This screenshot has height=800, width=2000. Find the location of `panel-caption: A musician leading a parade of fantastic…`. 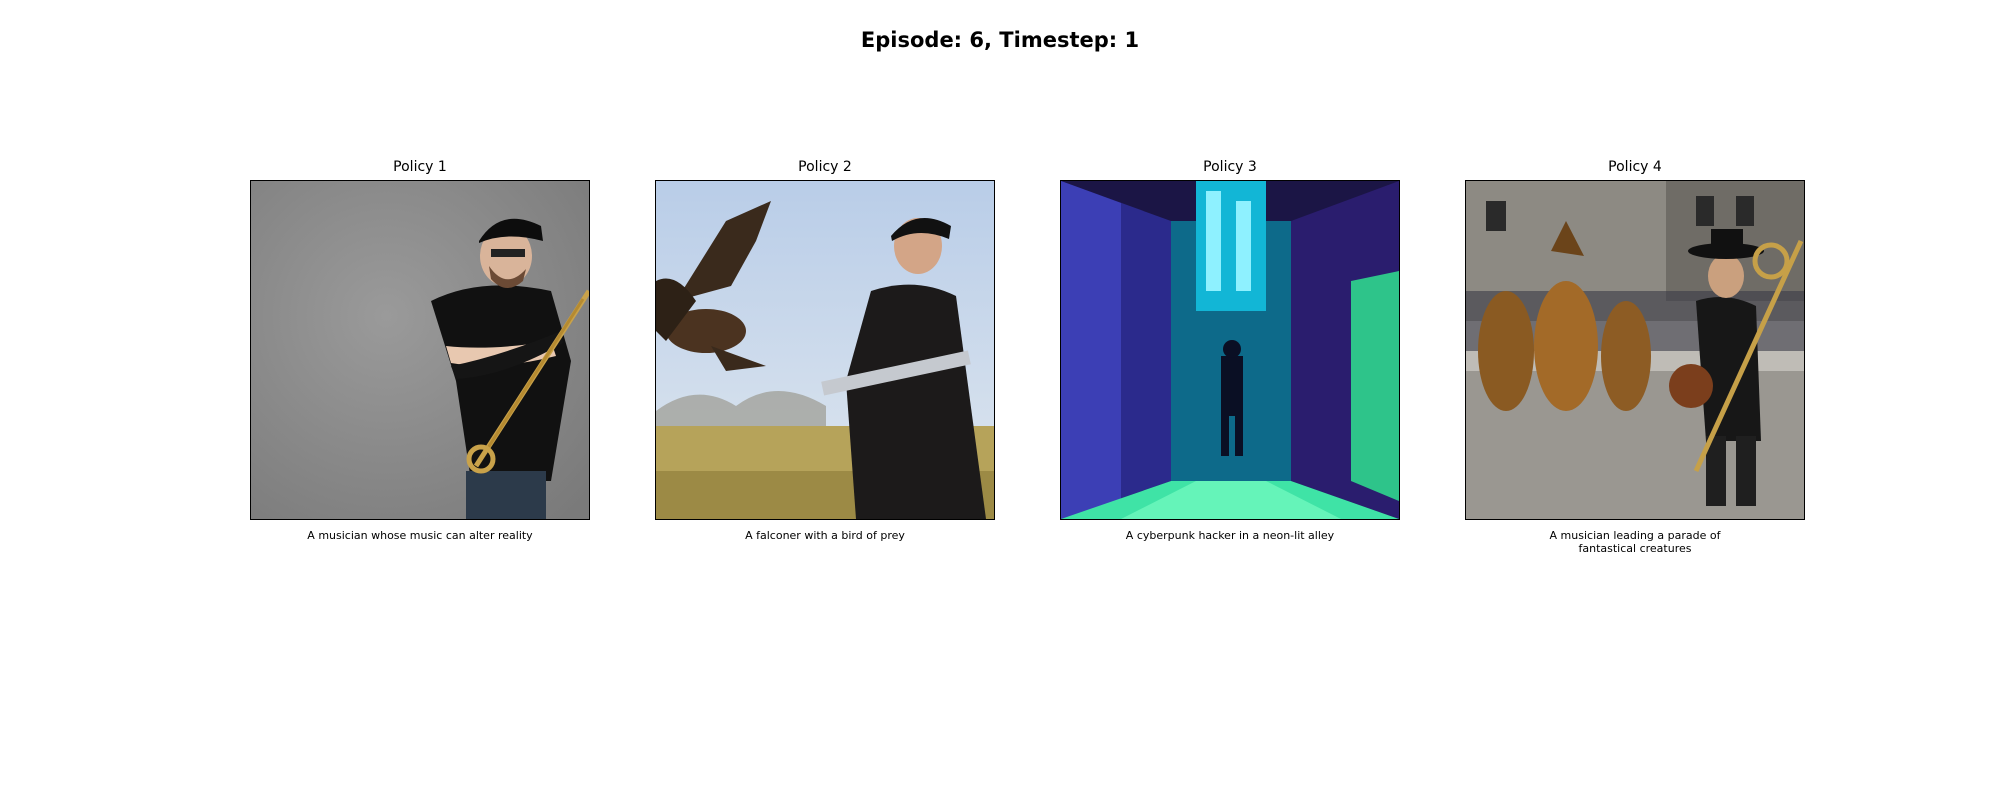

panel-caption: A musician leading a parade of fantastic… is located at coordinates (1635, 542).